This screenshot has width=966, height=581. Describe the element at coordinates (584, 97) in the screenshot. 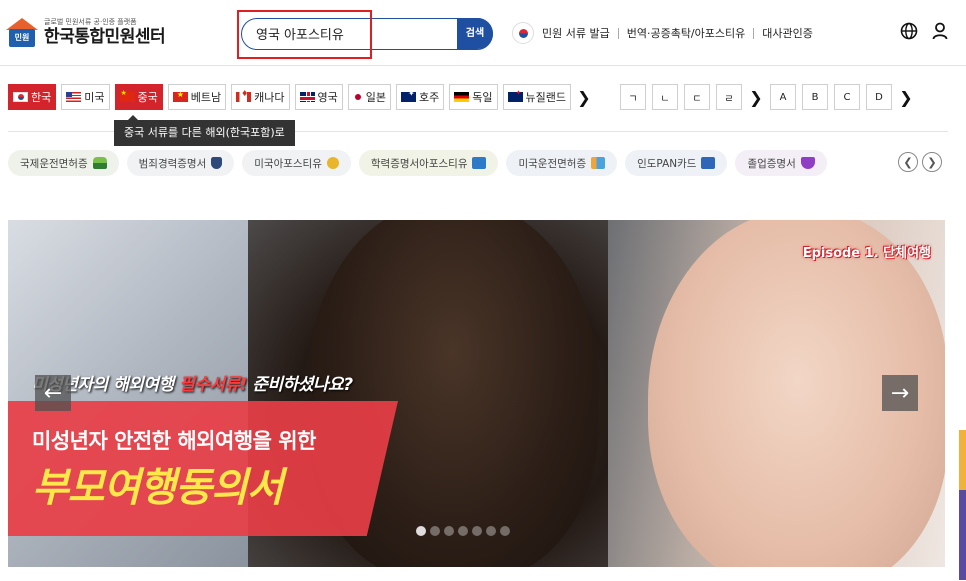

I see `country-next-chevron-icon: ❯` at that location.